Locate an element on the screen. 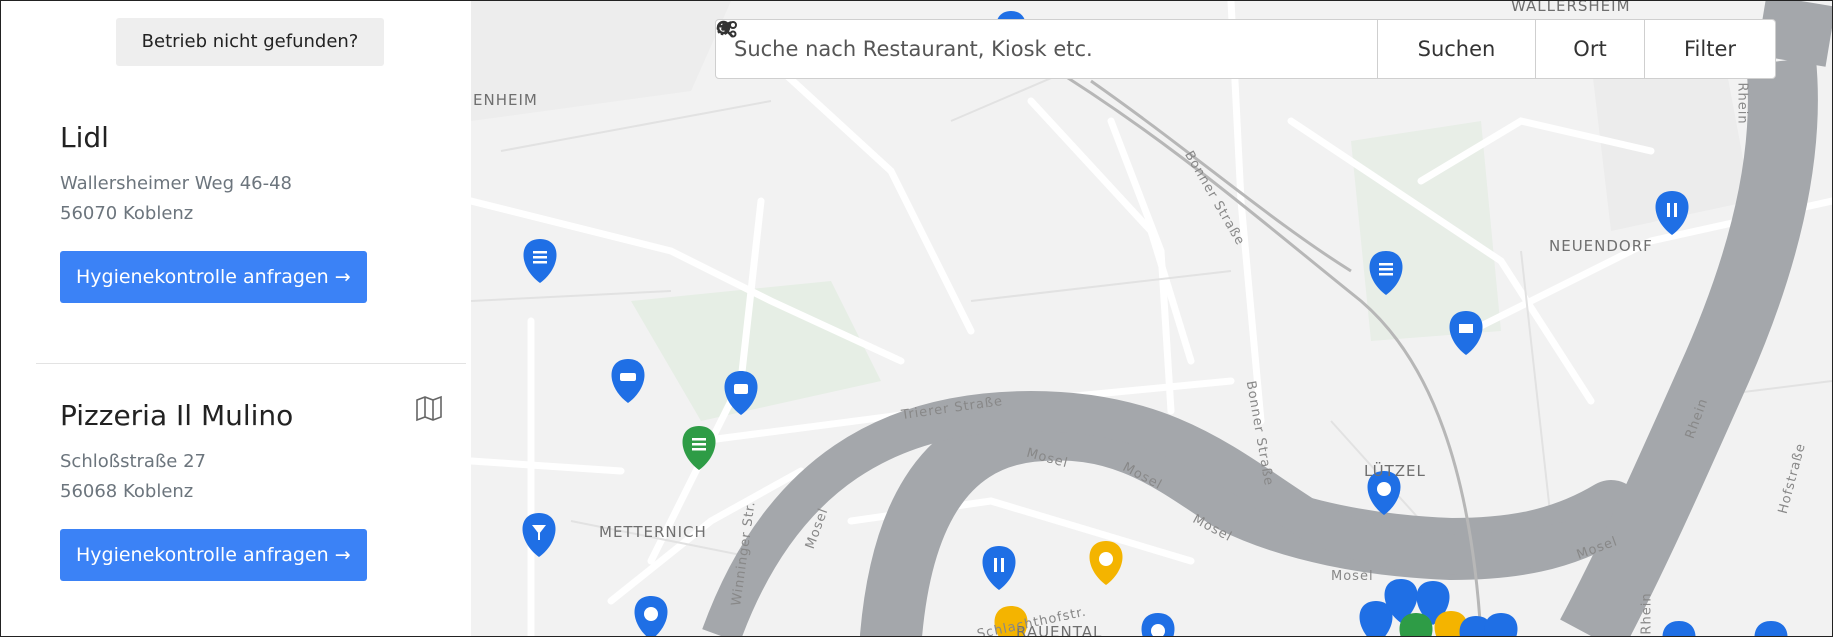 The width and height of the screenshot is (1833, 637). location-button: Ort is located at coordinates (1180, 49).